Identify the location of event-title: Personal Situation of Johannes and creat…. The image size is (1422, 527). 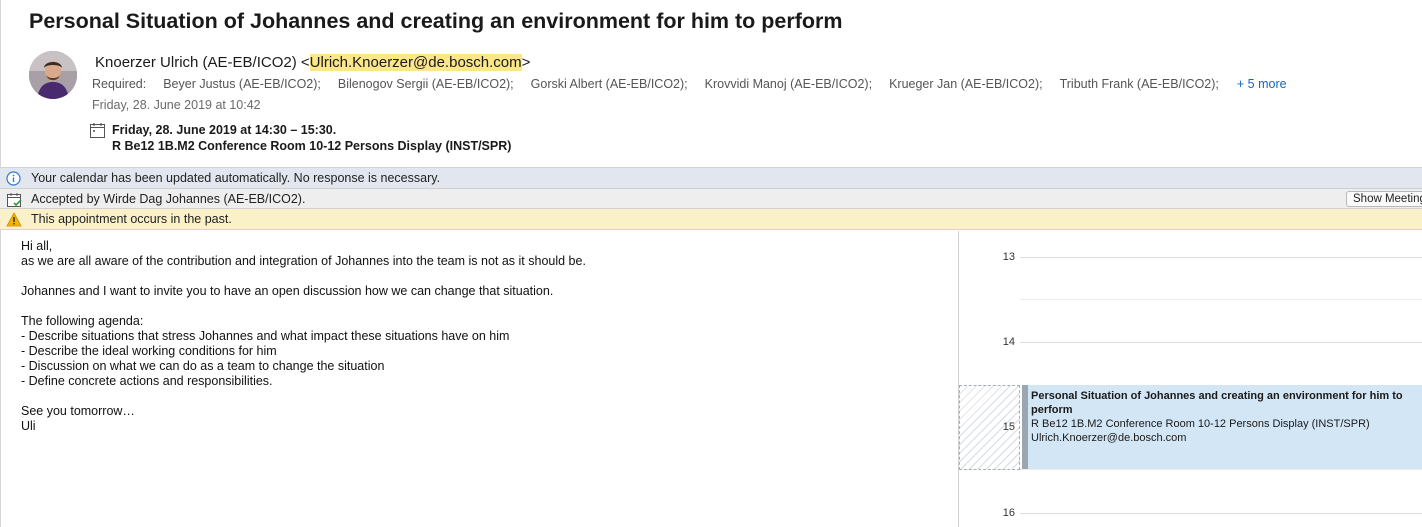
(1217, 403).